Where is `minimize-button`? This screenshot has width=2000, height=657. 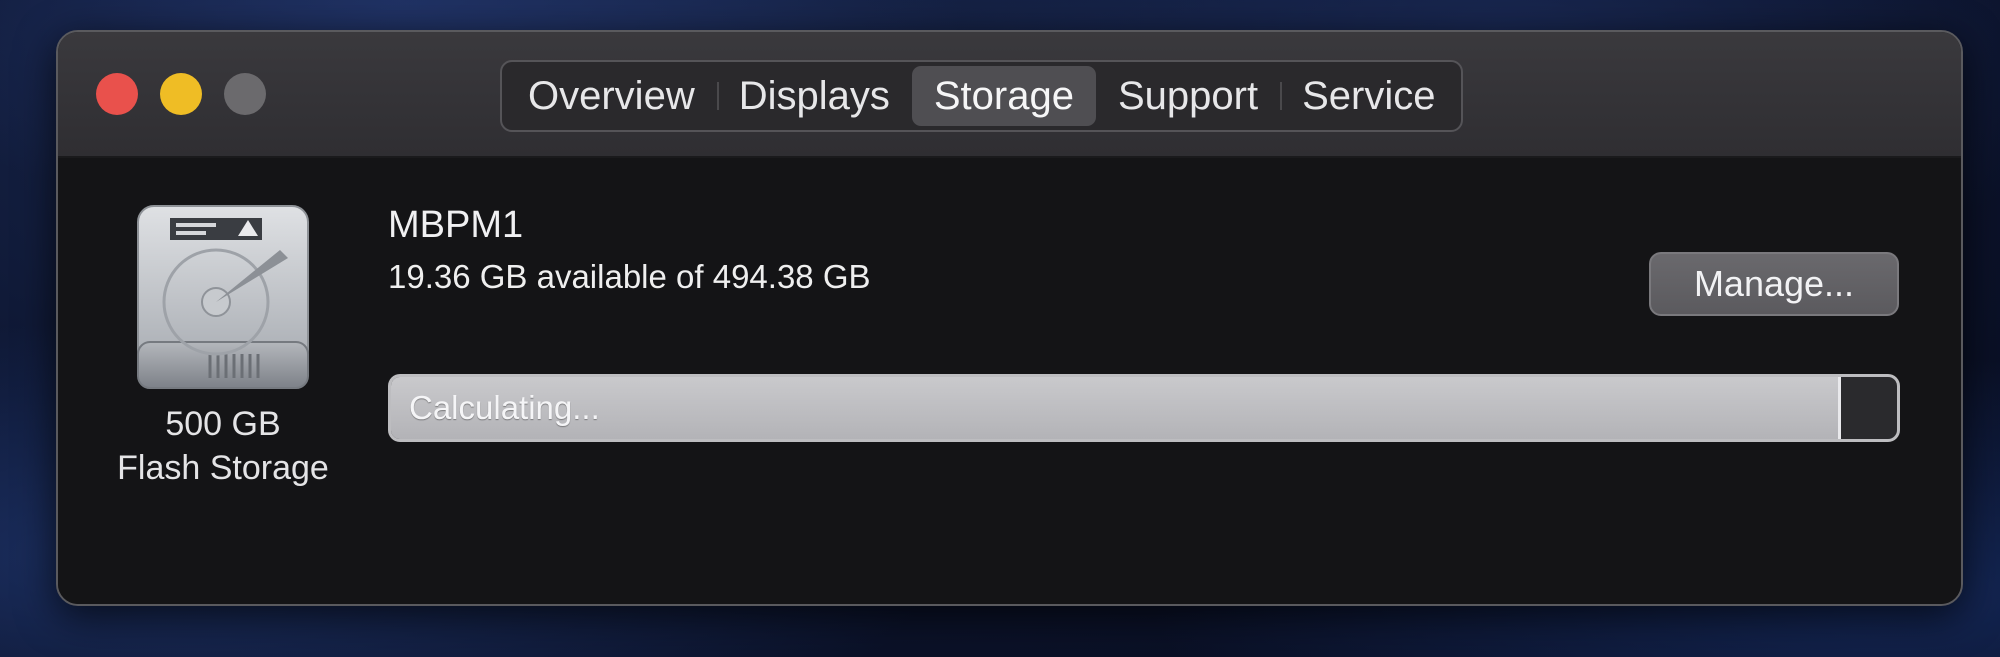 minimize-button is located at coordinates (181, 94).